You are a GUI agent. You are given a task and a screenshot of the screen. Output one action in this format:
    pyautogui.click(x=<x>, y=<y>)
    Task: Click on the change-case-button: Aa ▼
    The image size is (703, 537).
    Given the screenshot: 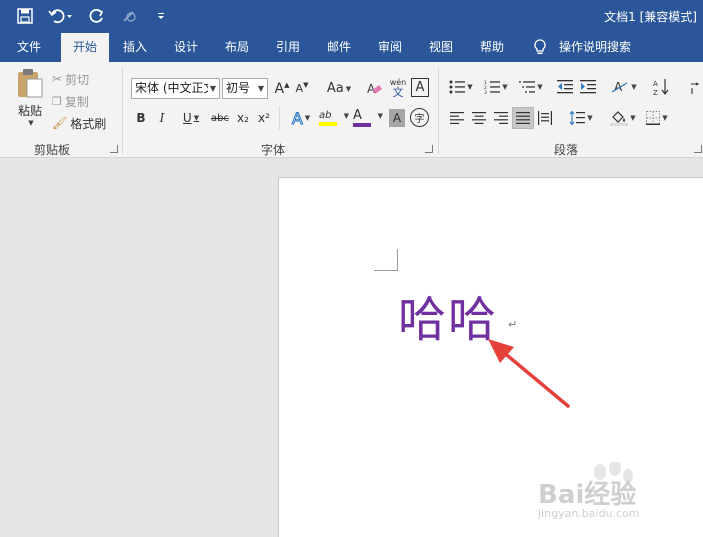 What is the action you would take?
    pyautogui.click(x=339, y=88)
    